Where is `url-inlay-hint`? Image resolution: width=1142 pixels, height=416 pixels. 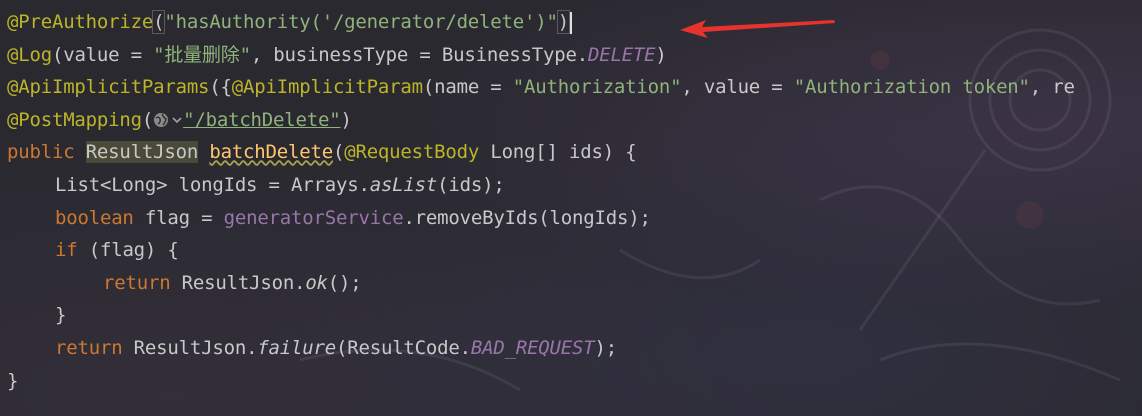 url-inlay-hint is located at coordinates (168, 120).